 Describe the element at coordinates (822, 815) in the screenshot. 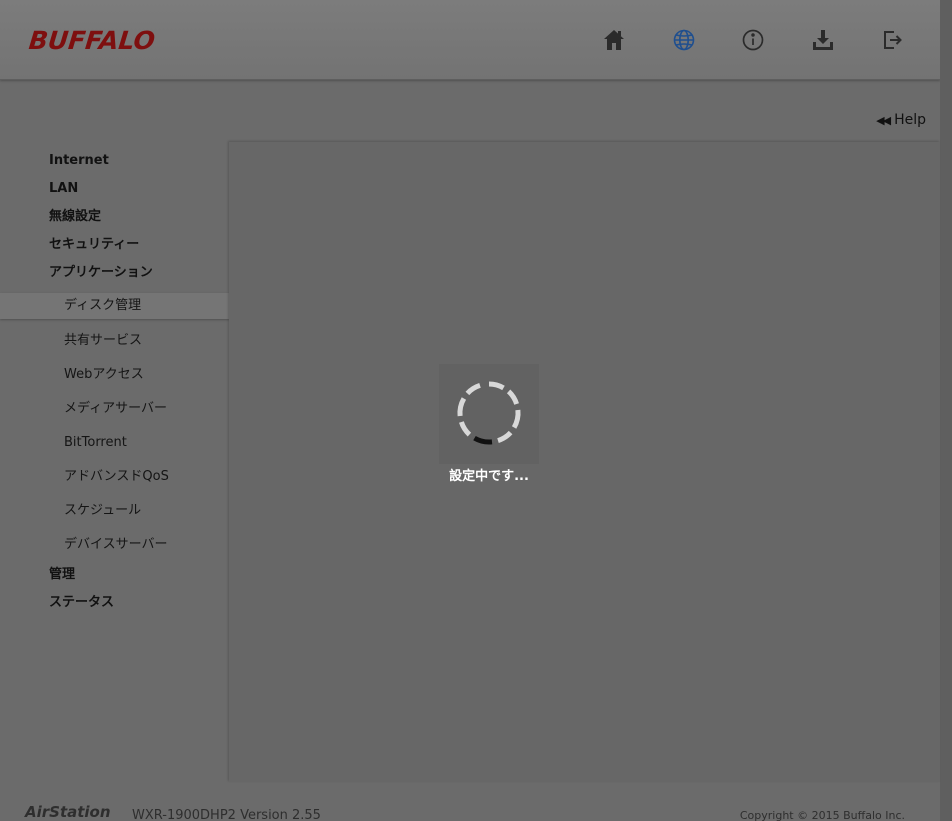

I see `copyright: Copyright © 2015 Buffalo Inc.` at that location.